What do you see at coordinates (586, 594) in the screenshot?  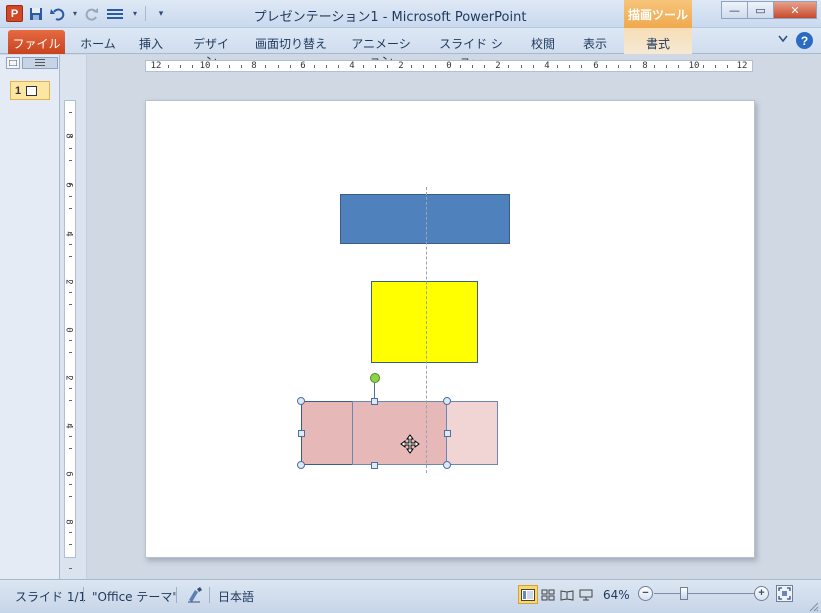 I see `slideshow-view-icon` at bounding box center [586, 594].